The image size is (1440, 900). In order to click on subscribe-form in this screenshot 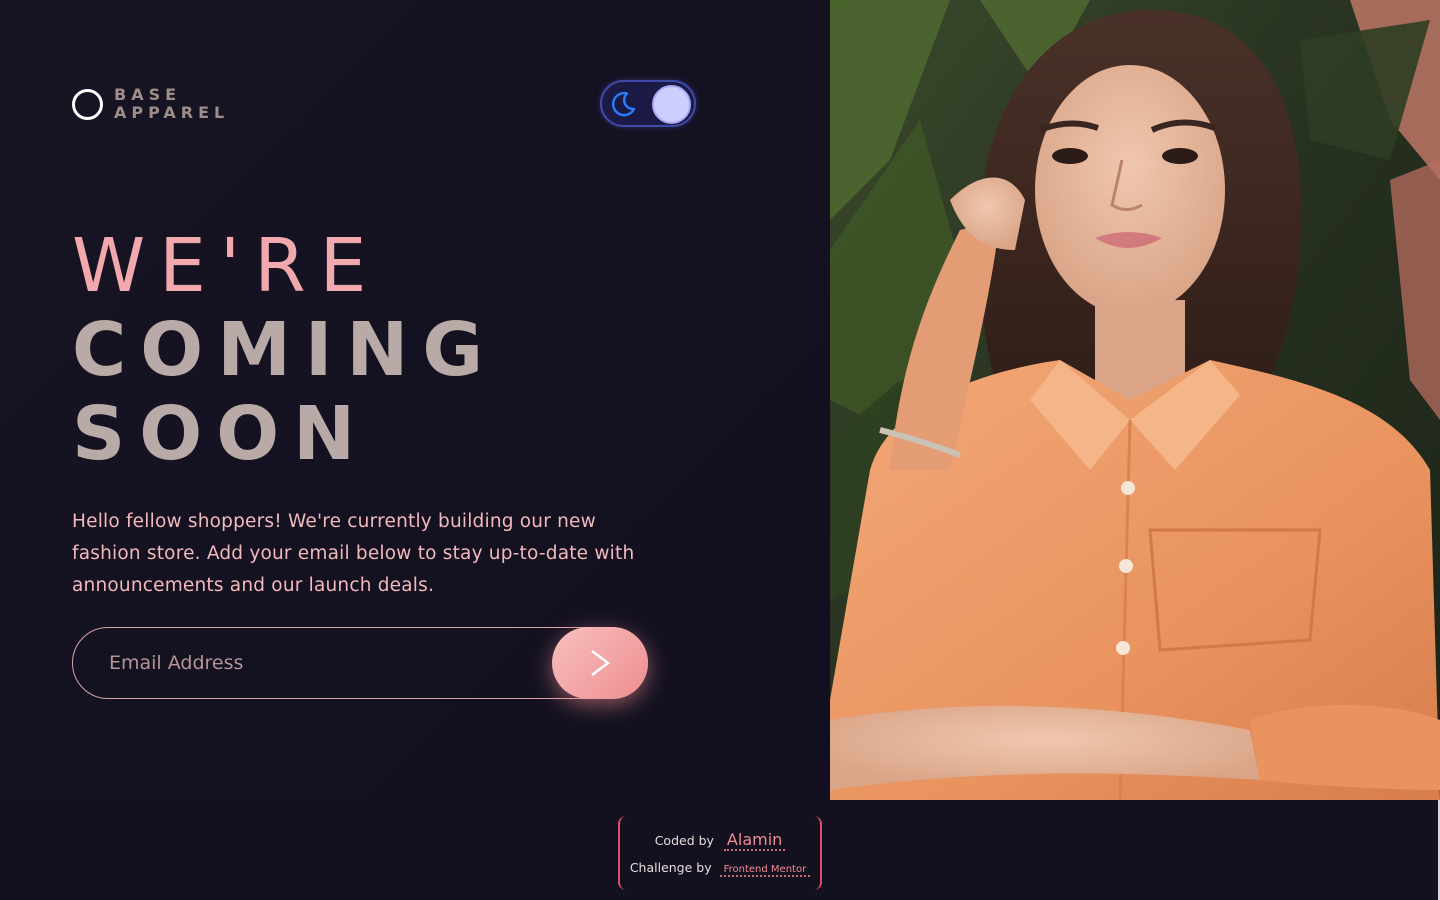, I will do `click(360, 663)`.